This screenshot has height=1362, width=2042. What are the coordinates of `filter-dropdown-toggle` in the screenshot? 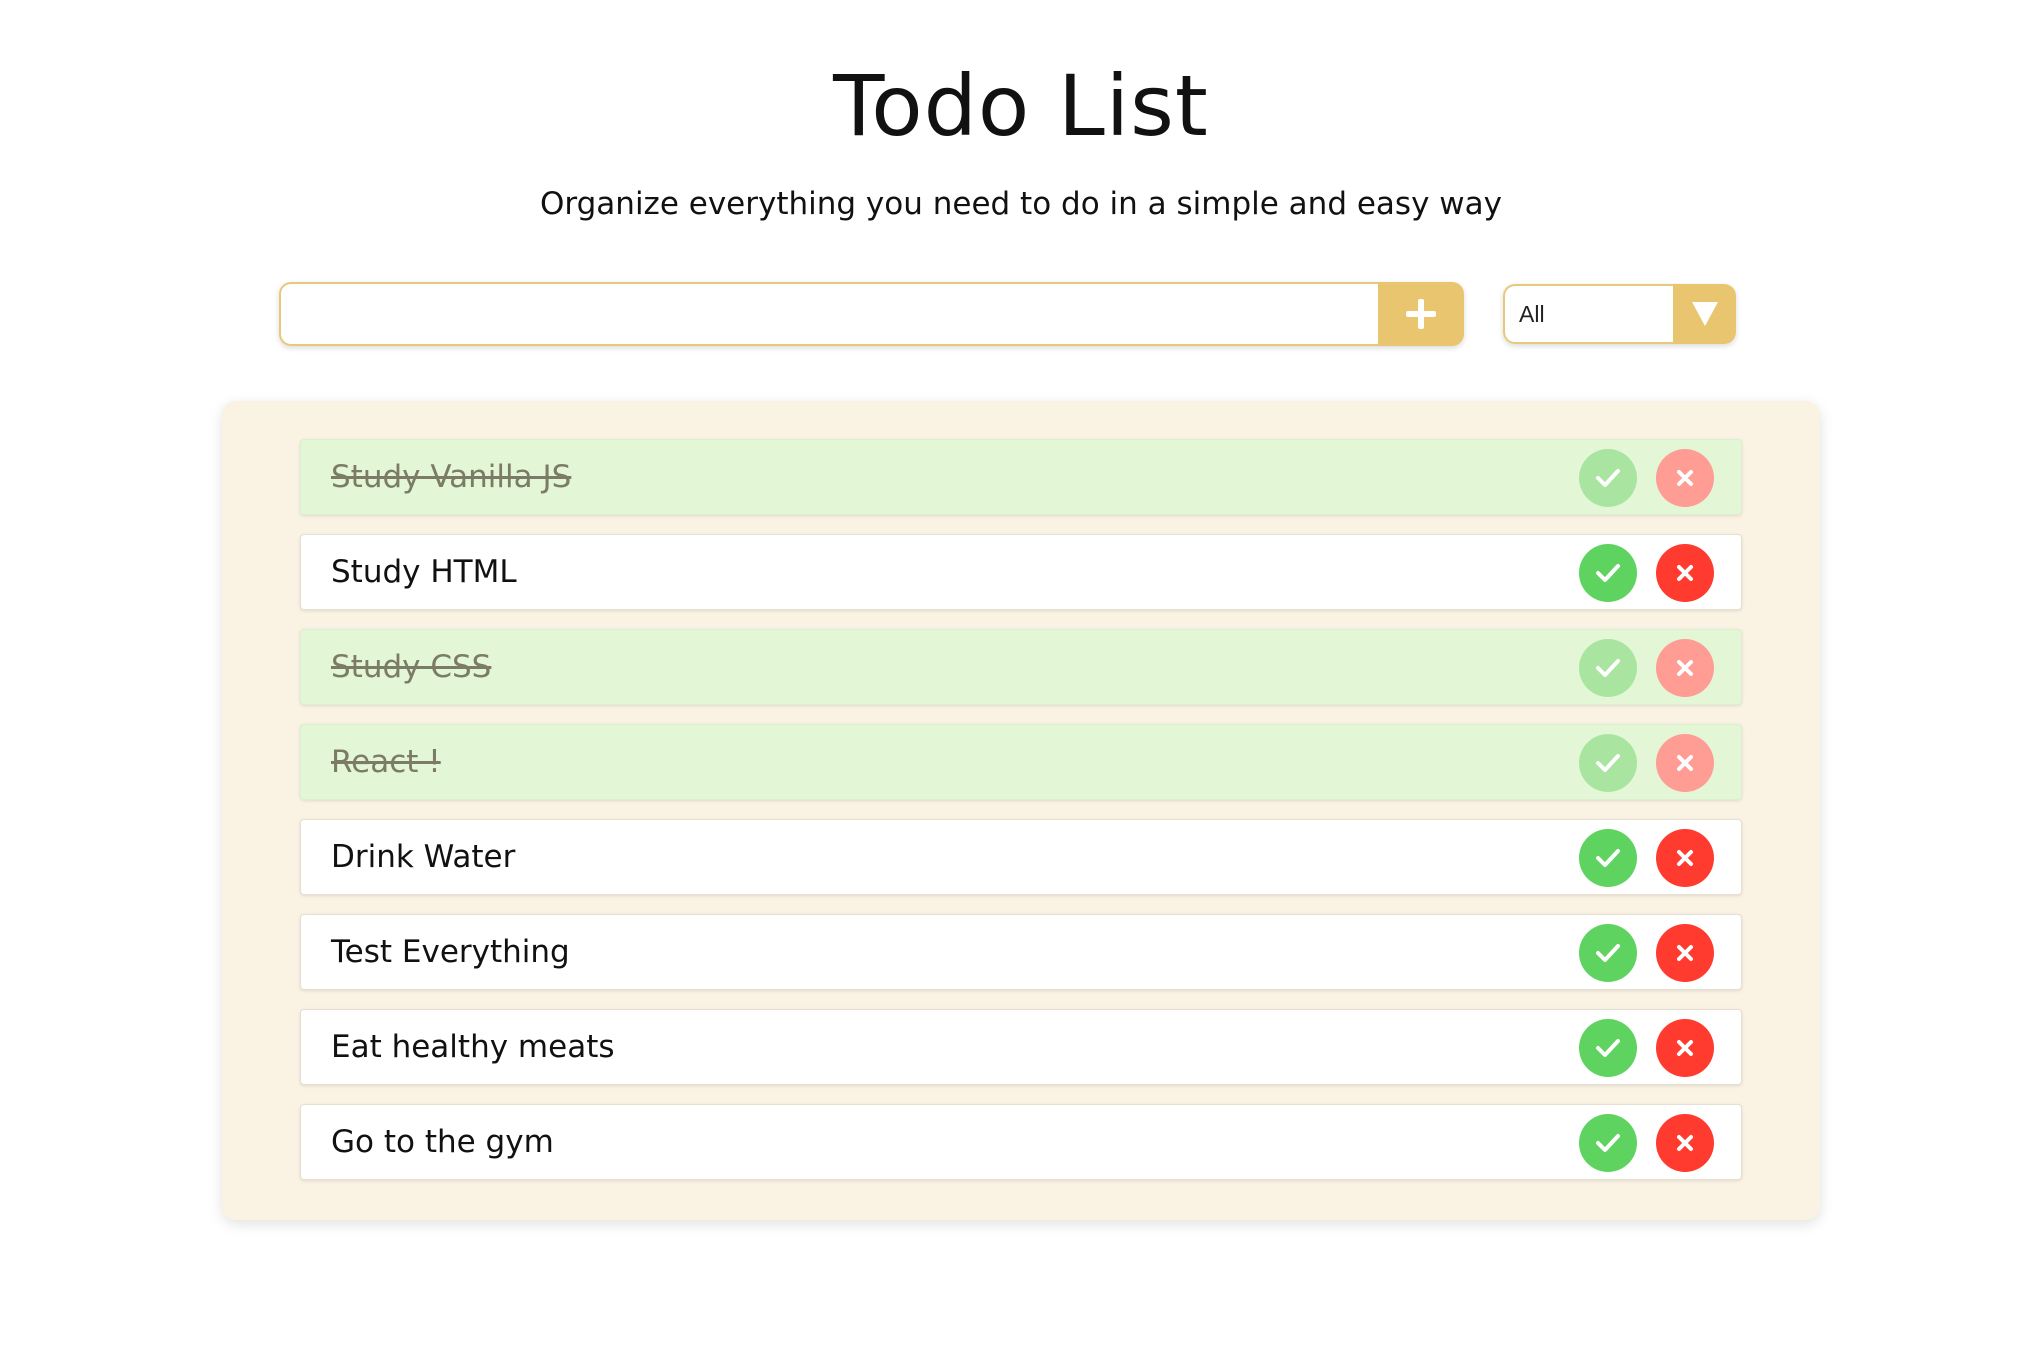 It's located at (1704, 314).